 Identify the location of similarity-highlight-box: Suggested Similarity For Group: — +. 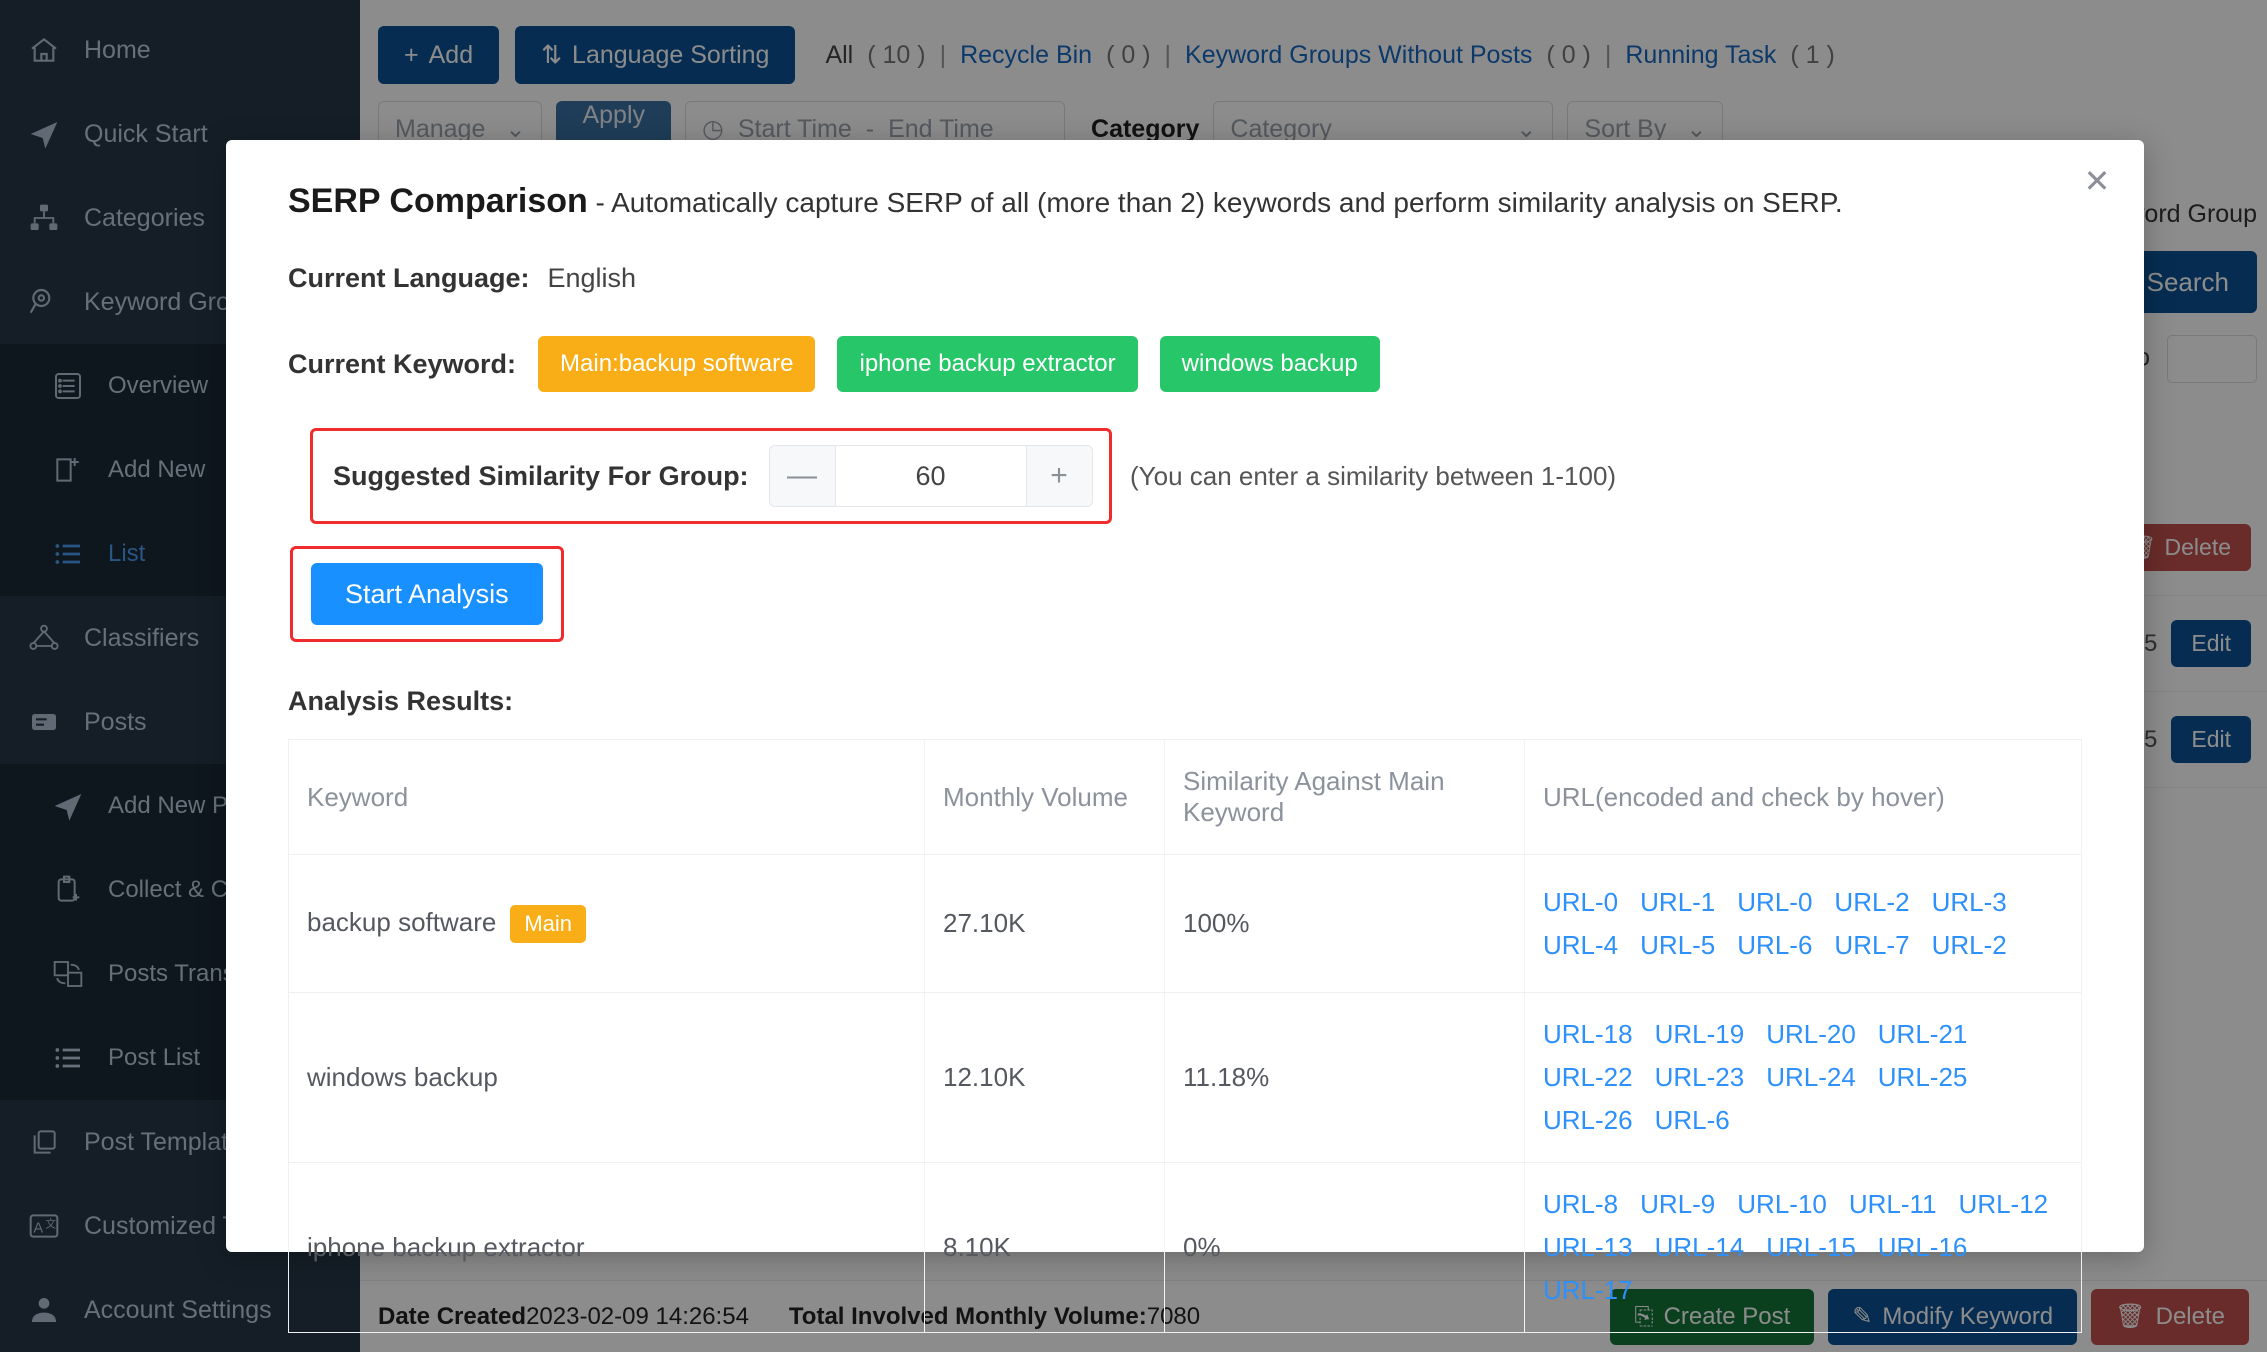
(711, 476).